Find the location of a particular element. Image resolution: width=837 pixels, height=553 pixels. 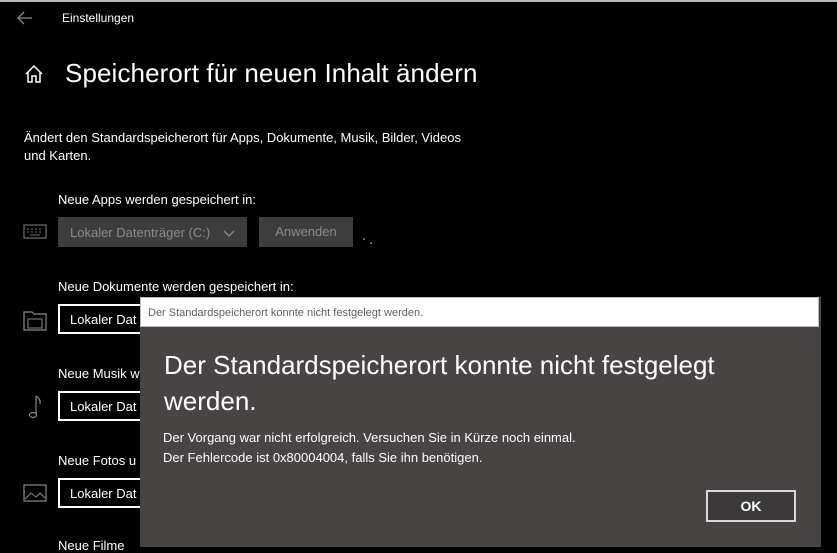

image-icon is located at coordinates (35, 494).